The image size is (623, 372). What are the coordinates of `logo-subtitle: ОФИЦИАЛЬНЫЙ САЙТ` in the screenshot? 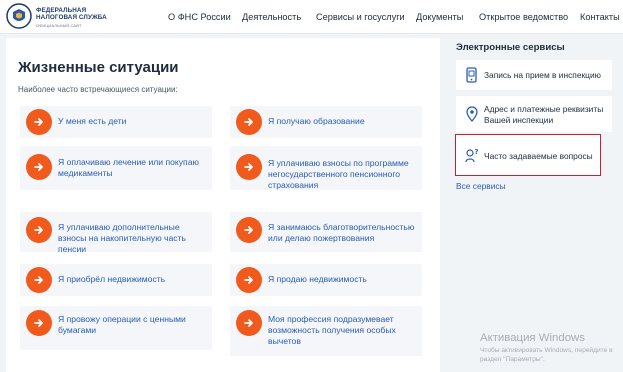 It's located at (59, 25).